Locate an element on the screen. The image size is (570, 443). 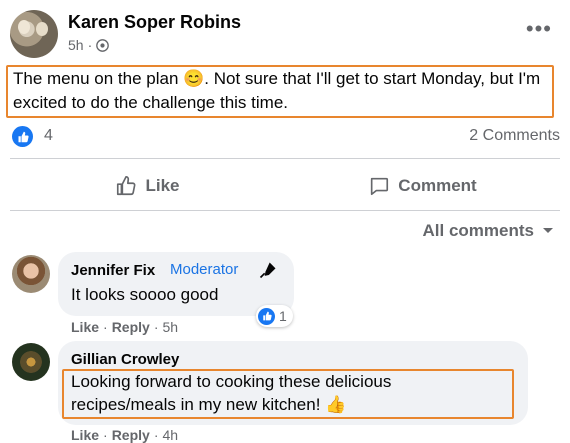
moderator-badge: Moderator is located at coordinates (204, 269).